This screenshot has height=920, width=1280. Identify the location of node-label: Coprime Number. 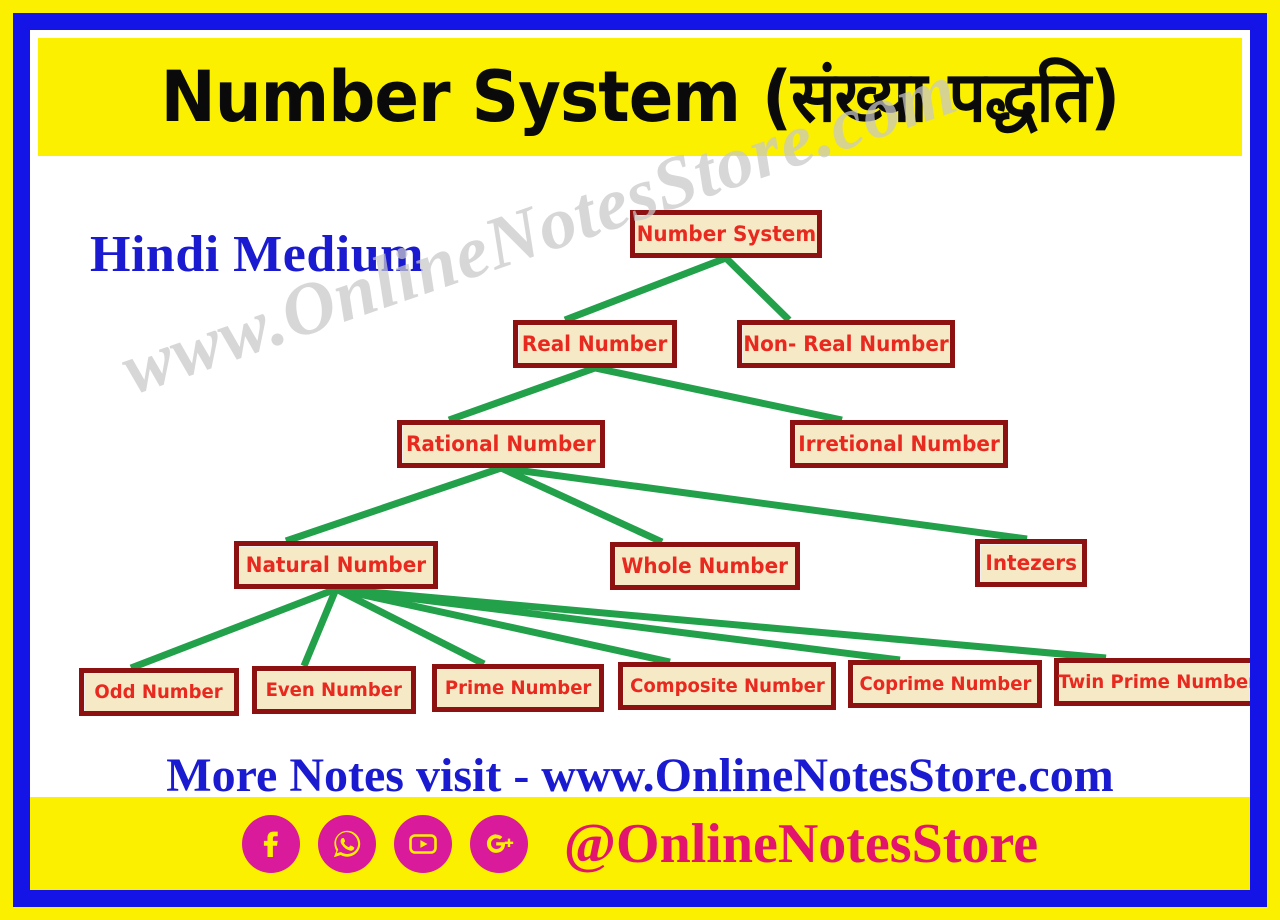
(945, 684).